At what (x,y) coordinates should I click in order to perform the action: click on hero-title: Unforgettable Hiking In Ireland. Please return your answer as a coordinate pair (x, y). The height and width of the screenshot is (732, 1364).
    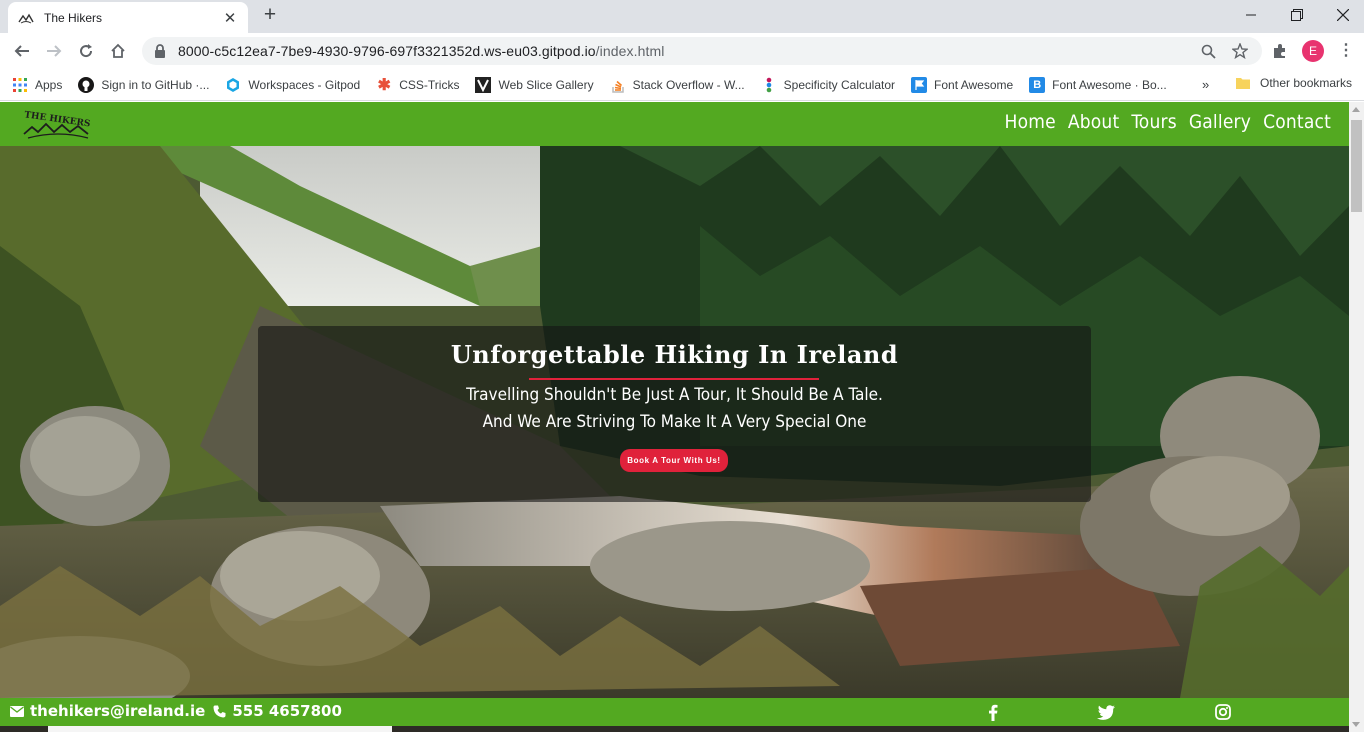
    Looking at the image, I should click on (674, 354).